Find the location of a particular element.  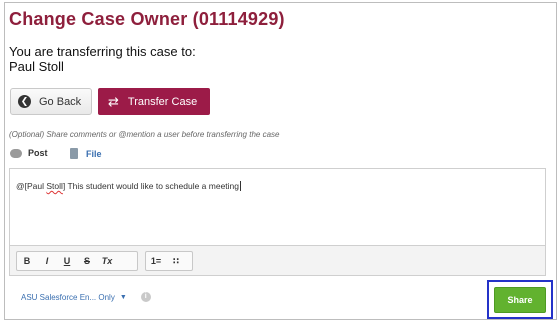

transfer-case-label: Transfer Case is located at coordinates (162, 101).